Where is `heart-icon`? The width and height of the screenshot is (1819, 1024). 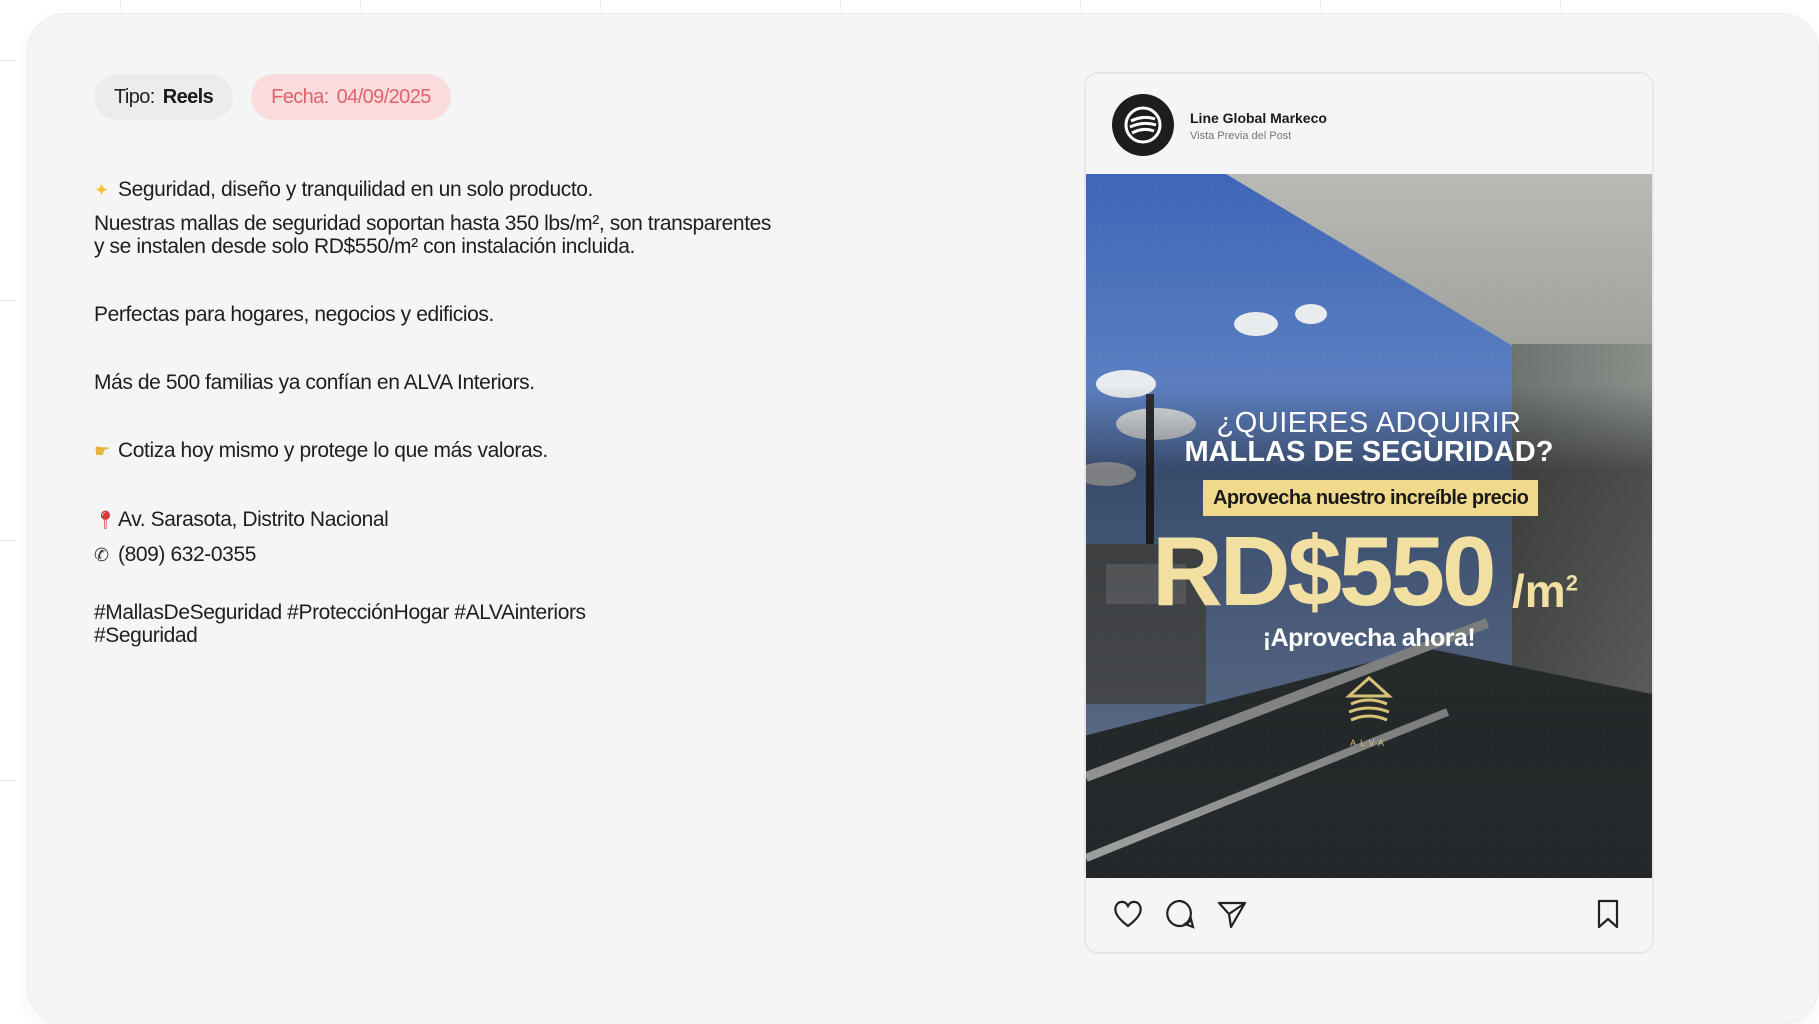
heart-icon is located at coordinates (1128, 914).